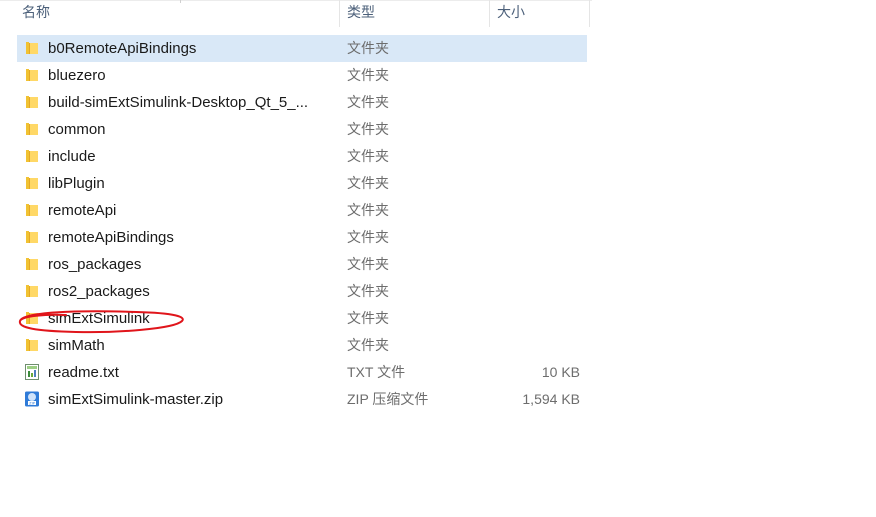 Image resolution: width=876 pixels, height=517 pixels. What do you see at coordinates (122, 48) in the screenshot?
I see `file-name: b0RemoteApiBindings` at bounding box center [122, 48].